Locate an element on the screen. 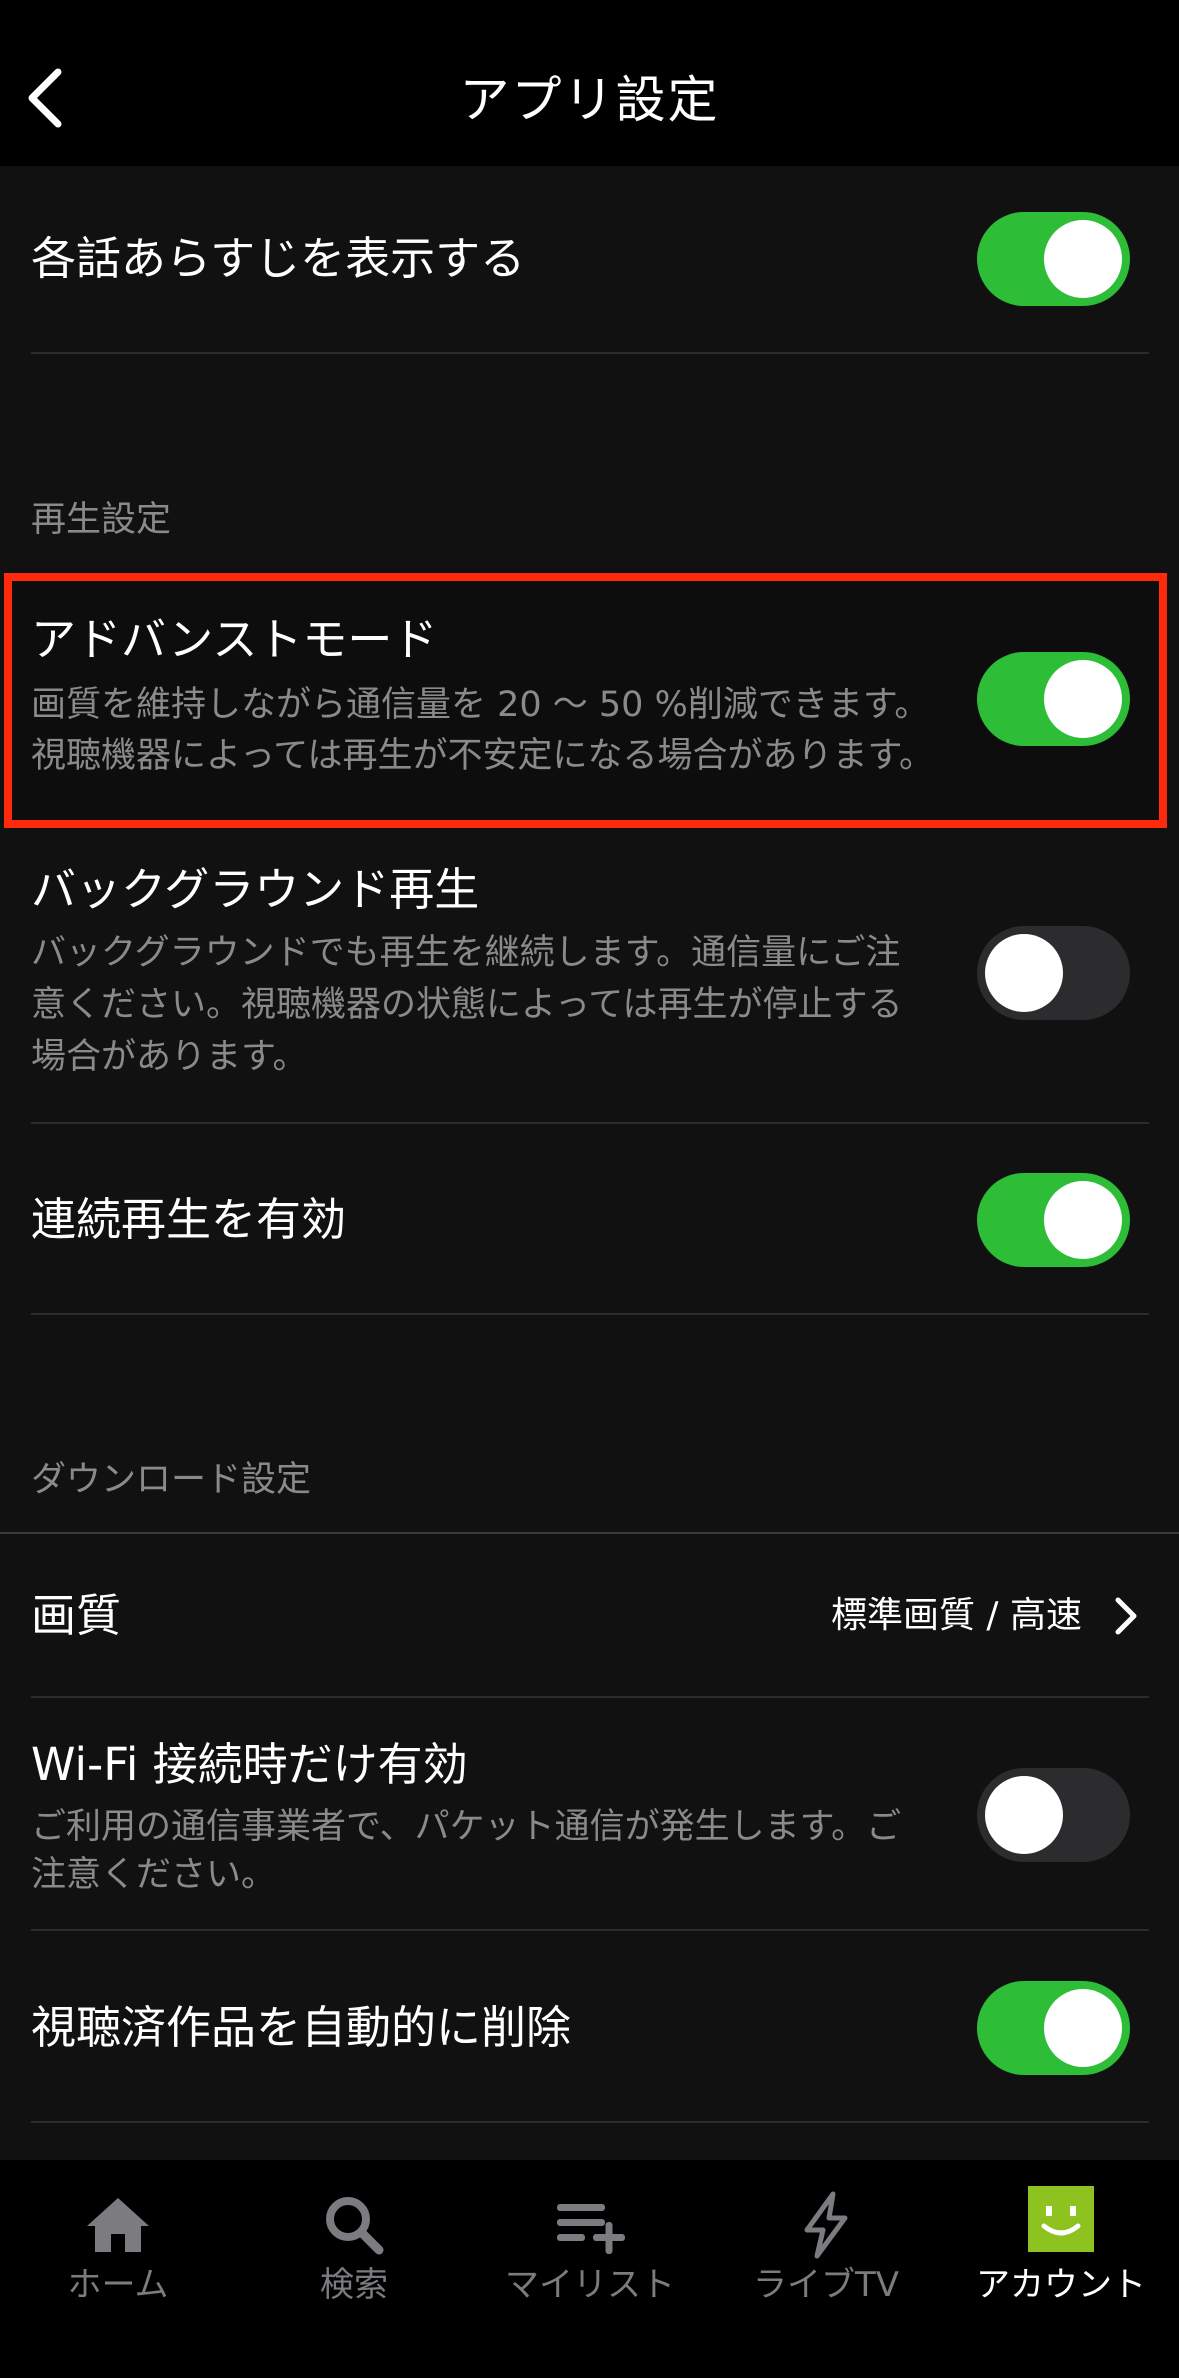  wifi-only-desc-line2: 注意ください。 is located at coordinates (154, 1875).